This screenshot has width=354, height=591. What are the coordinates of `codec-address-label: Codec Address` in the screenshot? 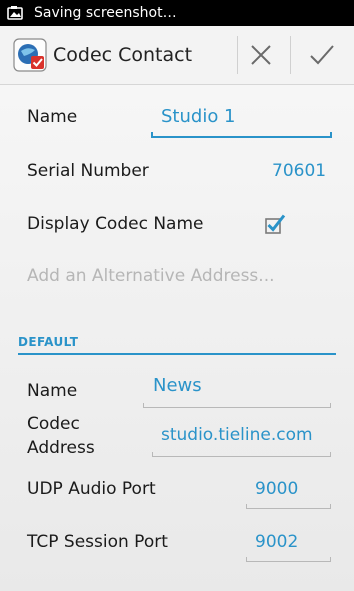 It's located at (61, 436).